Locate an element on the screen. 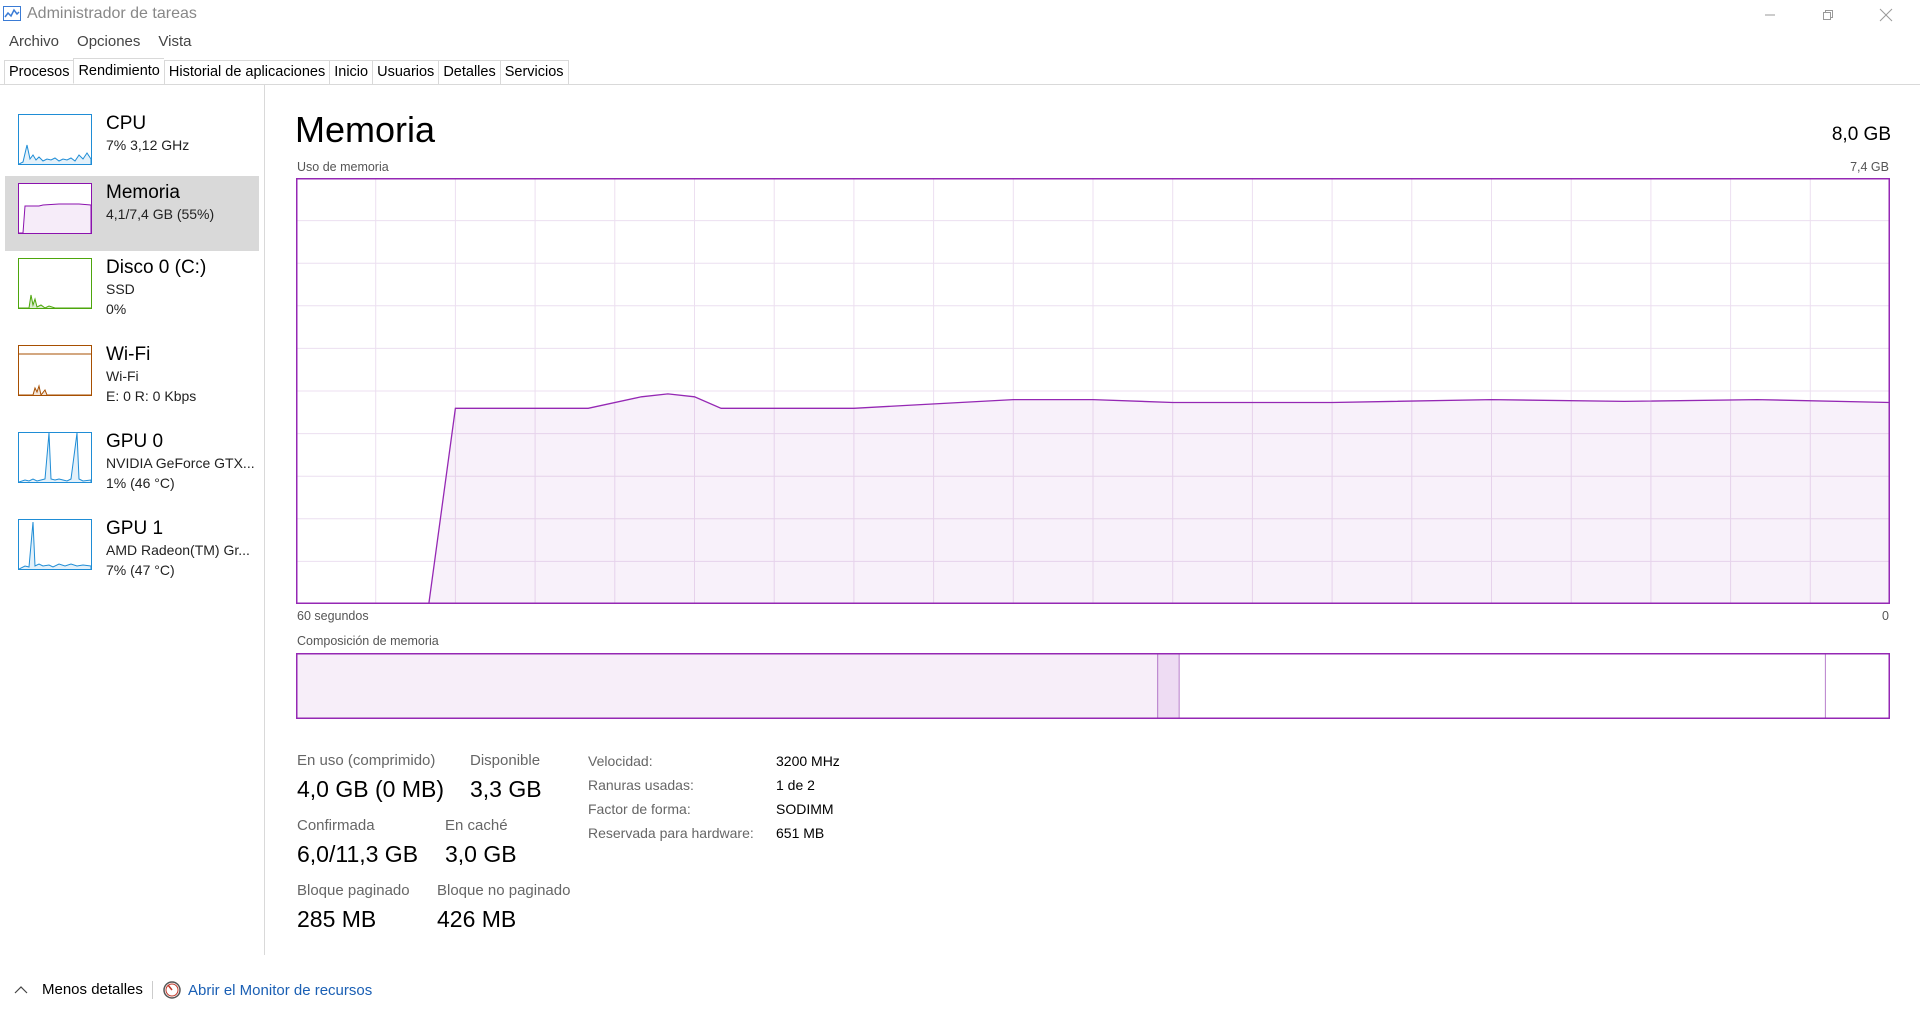  committed-label: Confirmada is located at coordinates (336, 825).